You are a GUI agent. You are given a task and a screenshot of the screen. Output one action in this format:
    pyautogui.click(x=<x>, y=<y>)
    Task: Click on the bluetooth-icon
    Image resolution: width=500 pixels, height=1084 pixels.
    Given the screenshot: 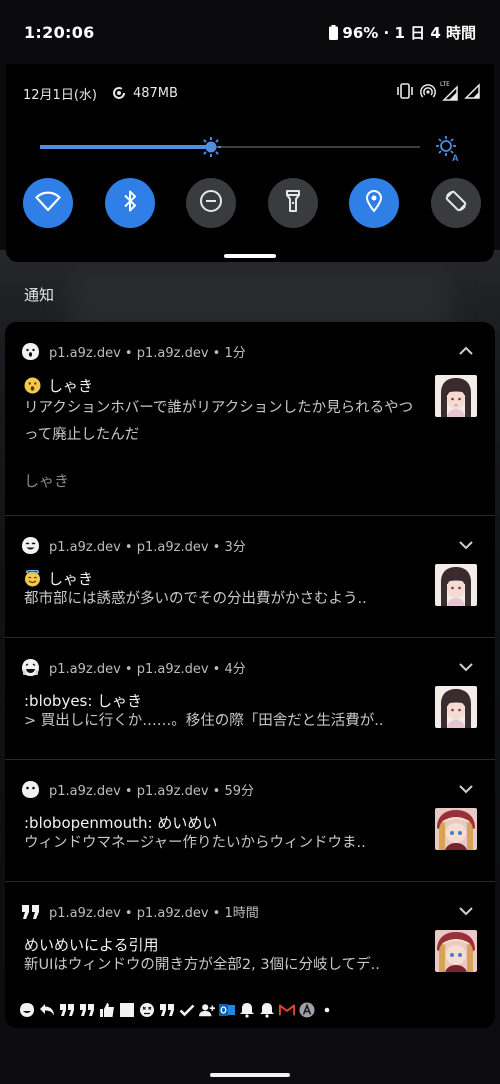 What is the action you would take?
    pyautogui.click(x=130, y=203)
    